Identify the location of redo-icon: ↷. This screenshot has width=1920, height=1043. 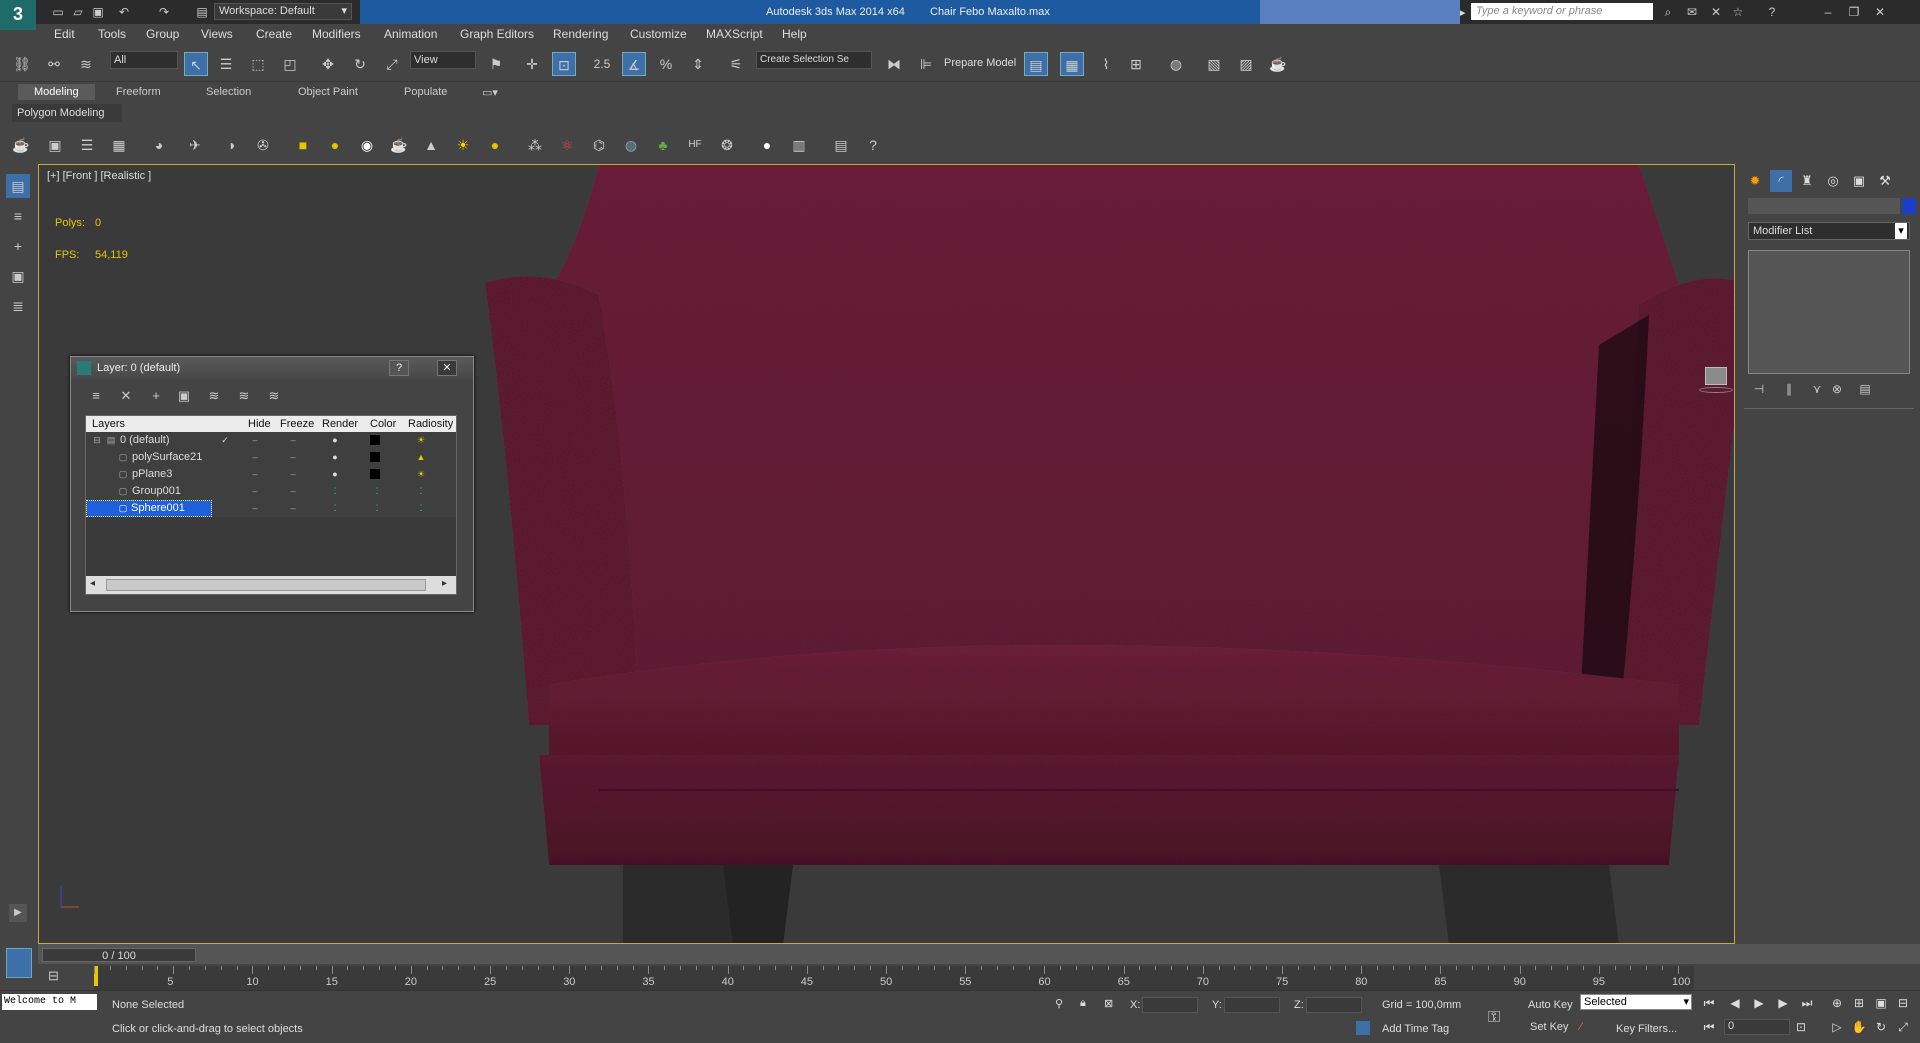
(164, 12).